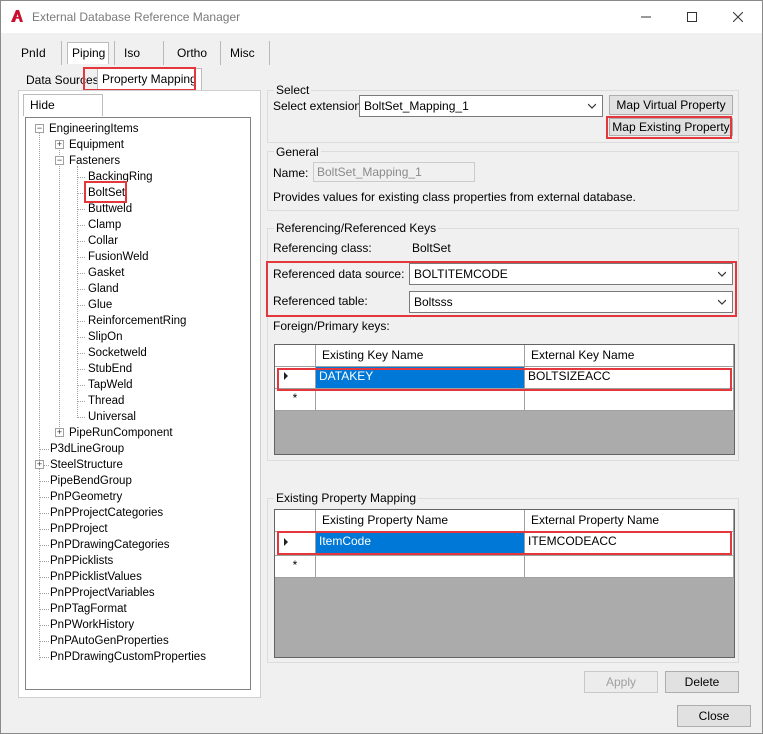 Image resolution: width=763 pixels, height=734 pixels. Describe the element at coordinates (295, 521) in the screenshot. I see `row-header-corner` at that location.